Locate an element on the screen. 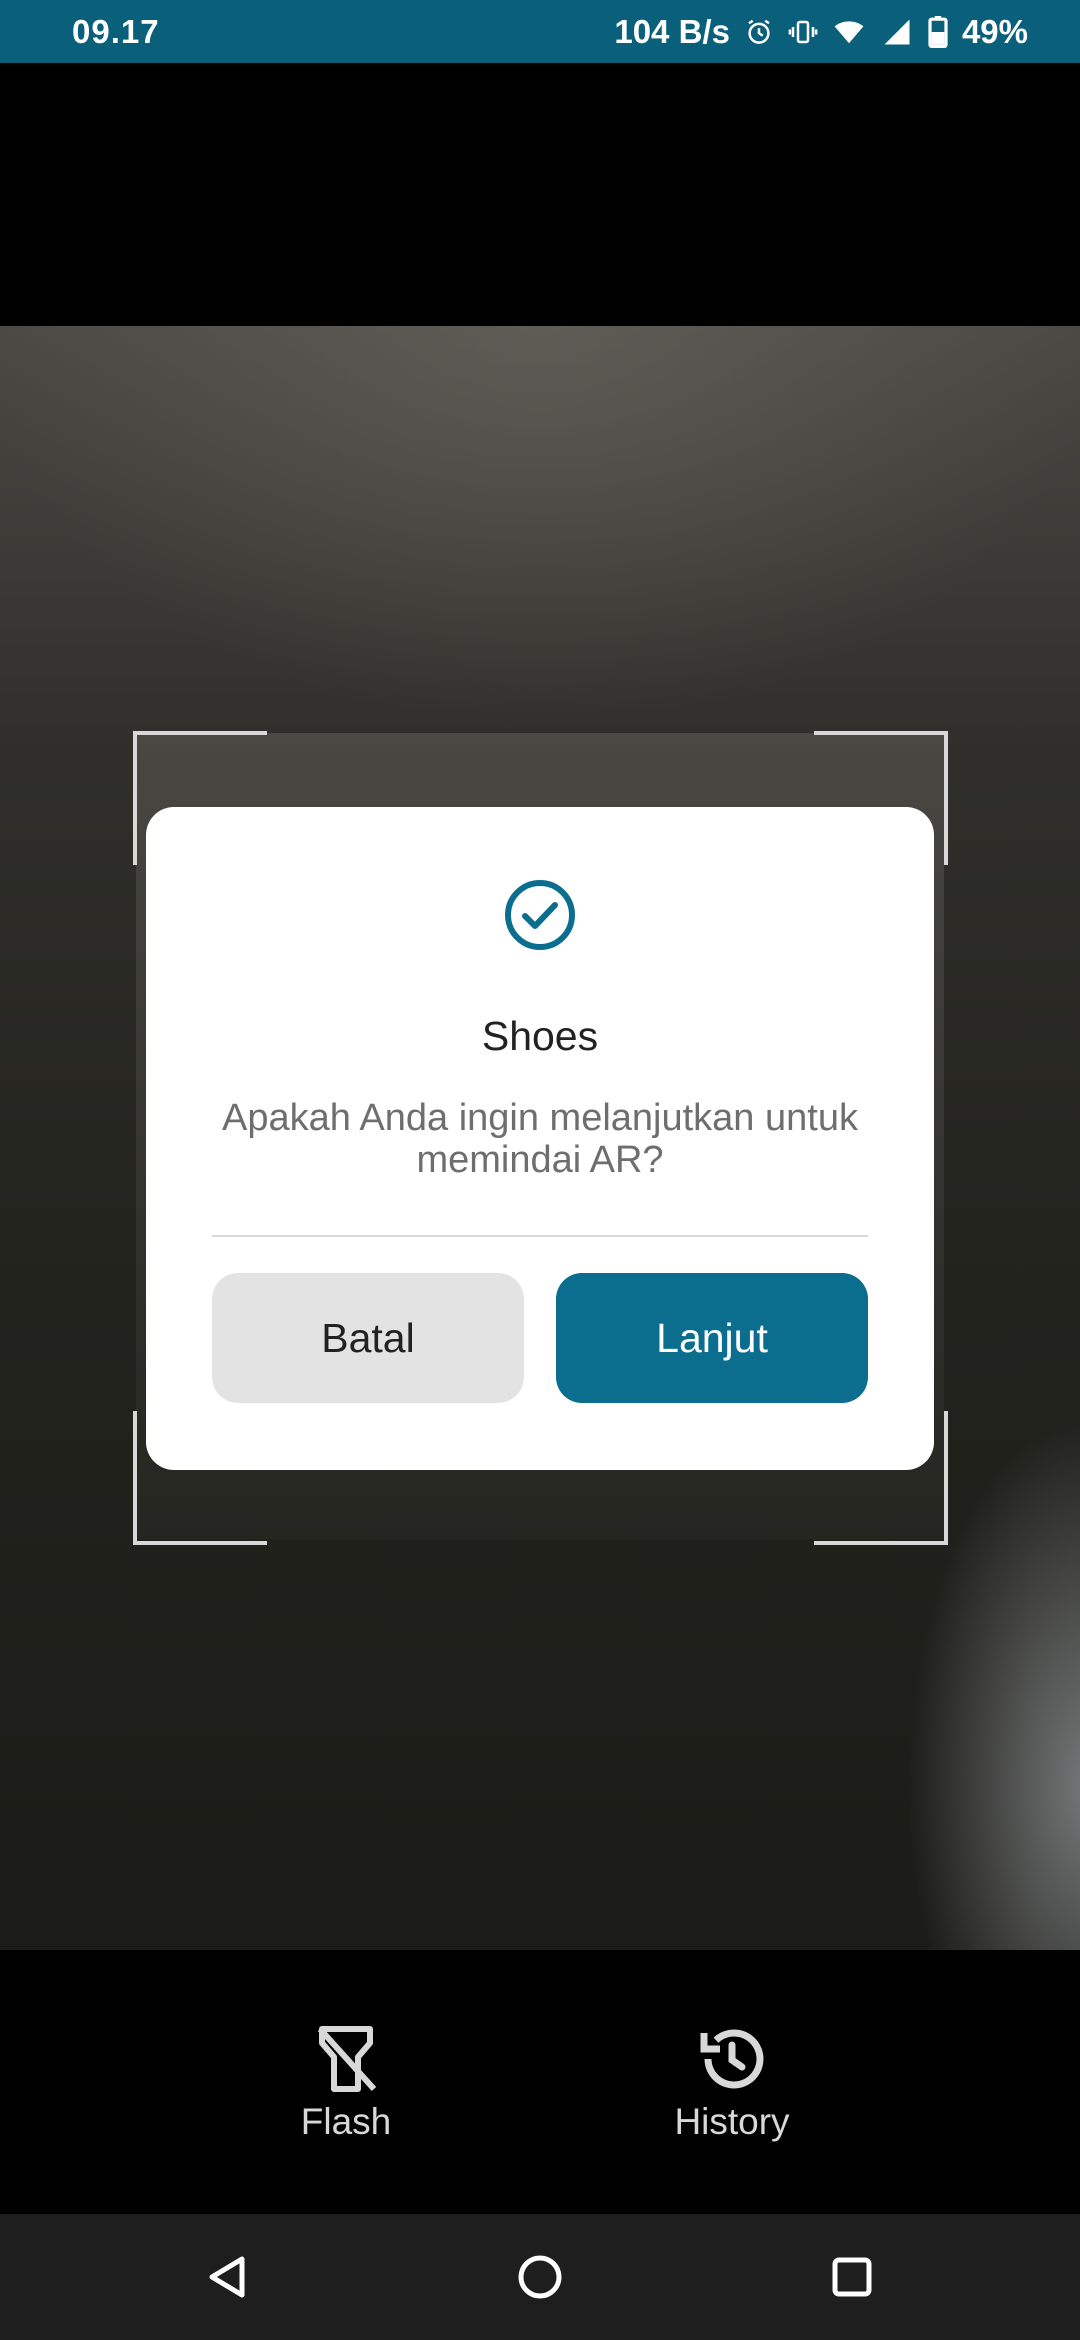 This screenshot has height=2340, width=1080. recents-button is located at coordinates (852, 2277).